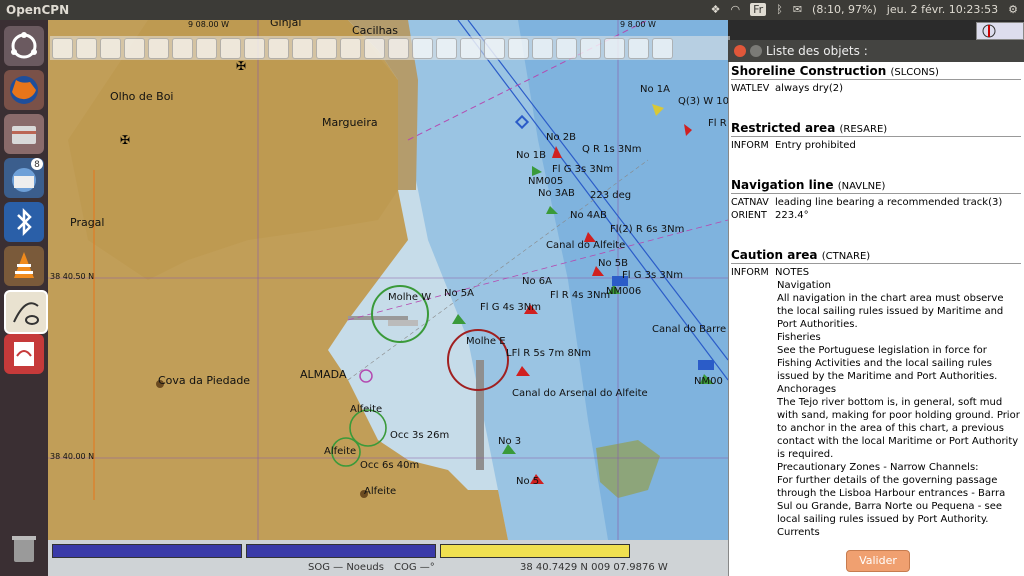  What do you see at coordinates (62, 48) in the screenshot?
I see `zoom-in-icon` at bounding box center [62, 48].